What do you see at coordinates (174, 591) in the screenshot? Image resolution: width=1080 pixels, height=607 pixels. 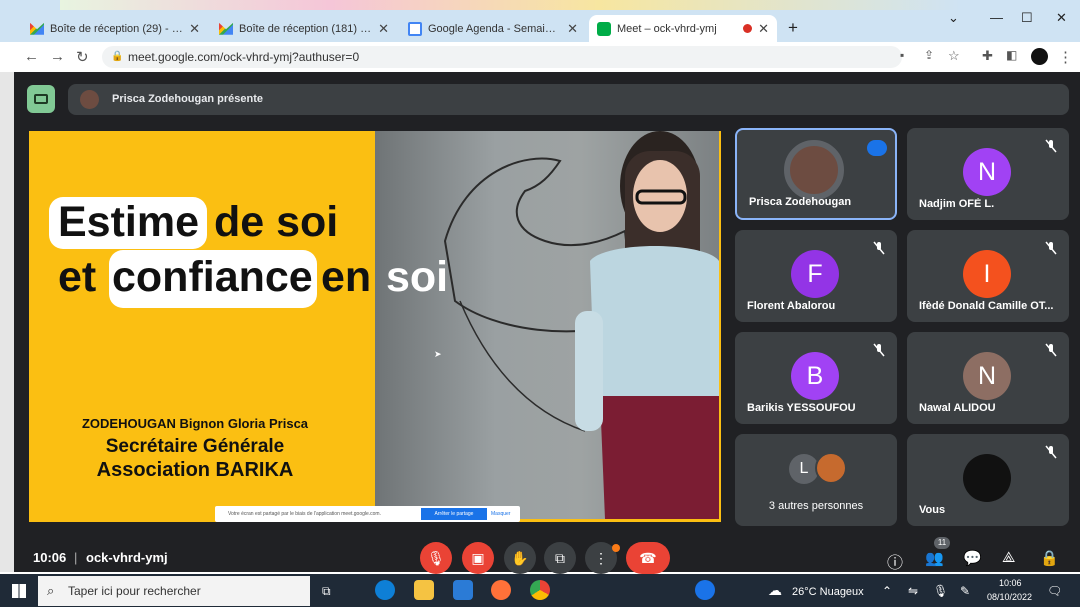 I see `taskbar-search: ⌕ Taper ici pour rechercher` at bounding box center [174, 591].